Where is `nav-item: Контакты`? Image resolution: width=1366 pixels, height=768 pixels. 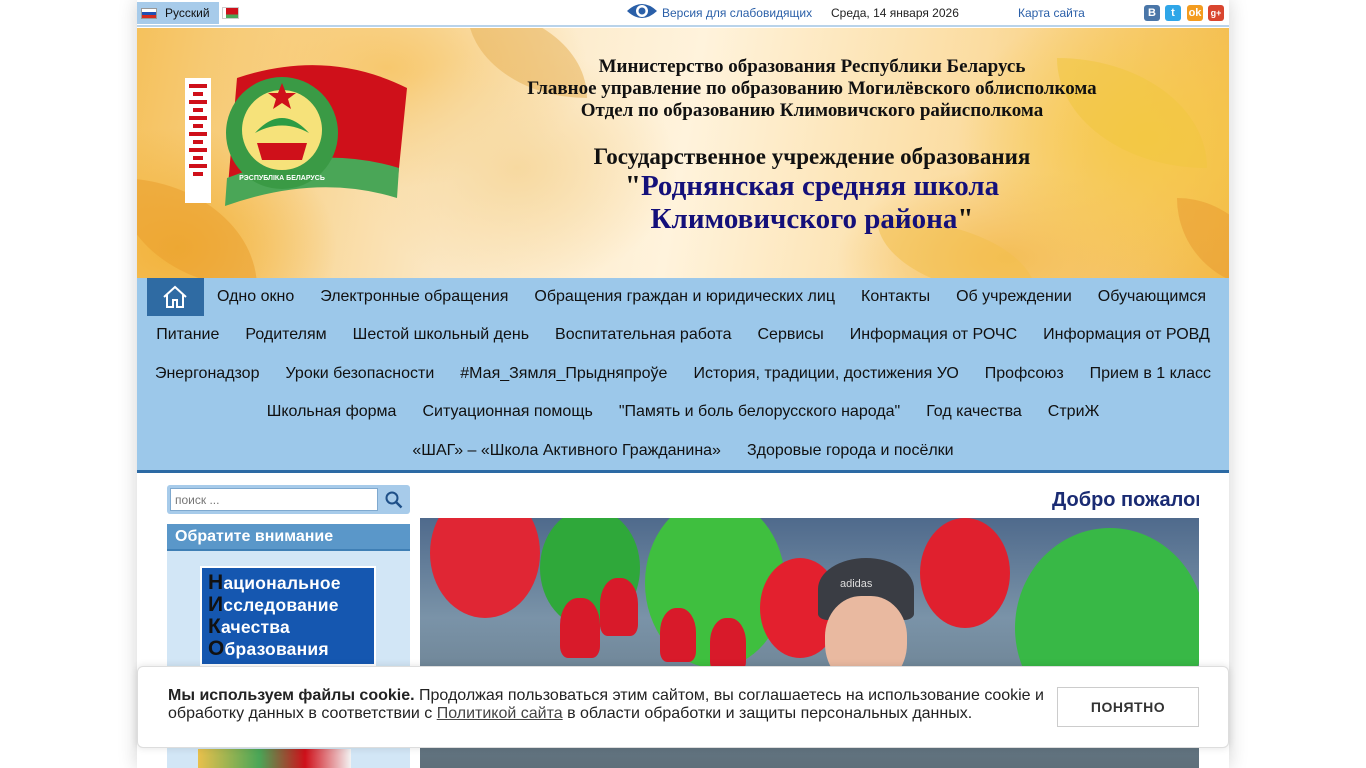 nav-item: Контакты is located at coordinates (895, 297).